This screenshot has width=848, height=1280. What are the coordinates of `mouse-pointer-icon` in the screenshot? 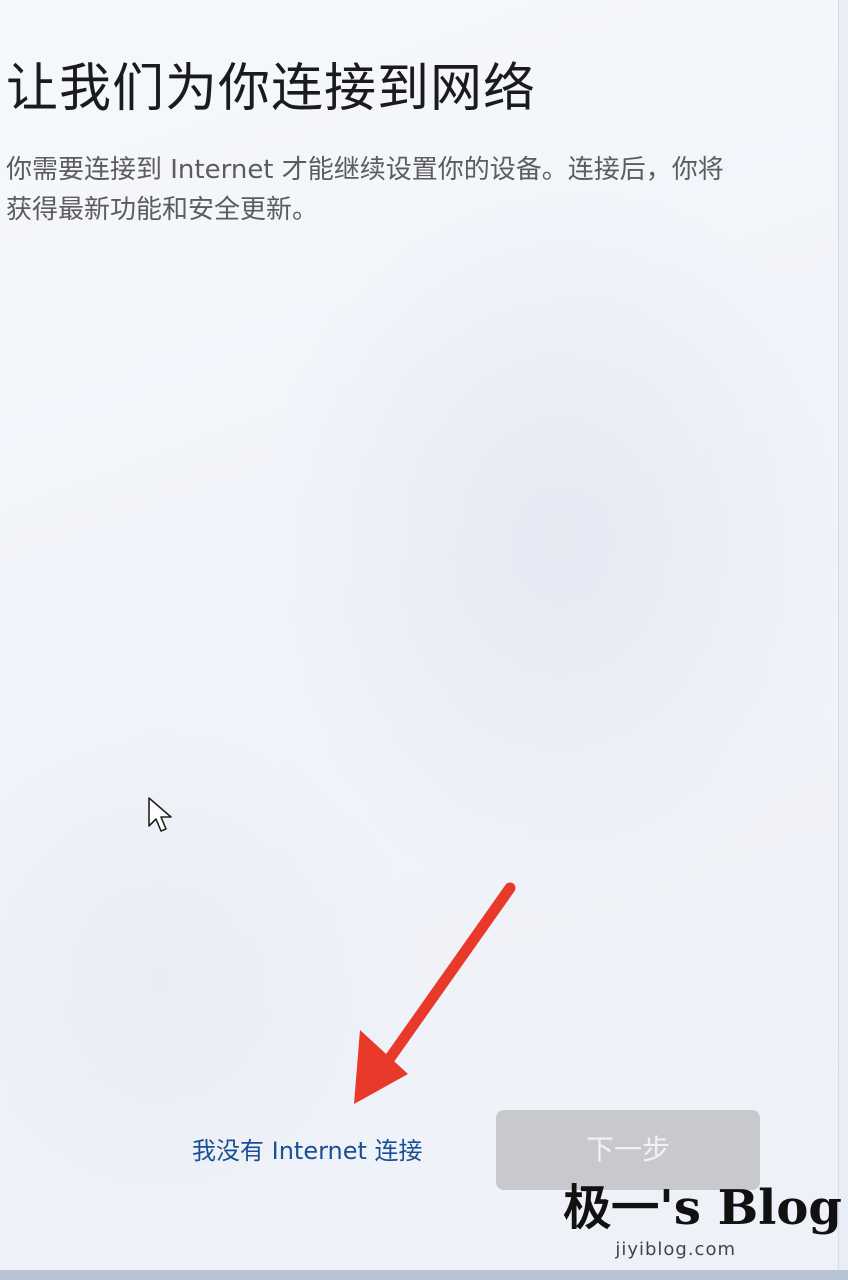 It's located at (160, 814).